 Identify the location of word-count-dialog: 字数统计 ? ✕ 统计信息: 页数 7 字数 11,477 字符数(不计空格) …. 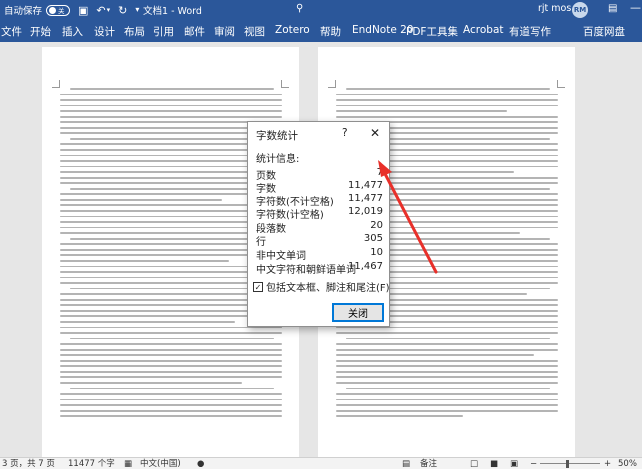
(318, 224).